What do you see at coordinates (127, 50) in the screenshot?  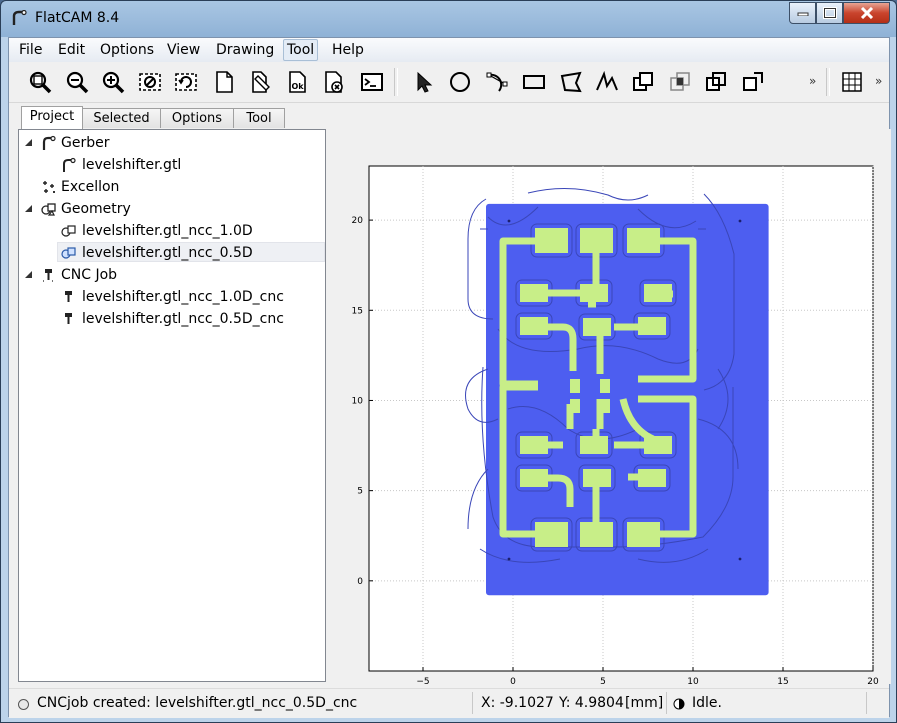 I see `menu-options: Options` at bounding box center [127, 50].